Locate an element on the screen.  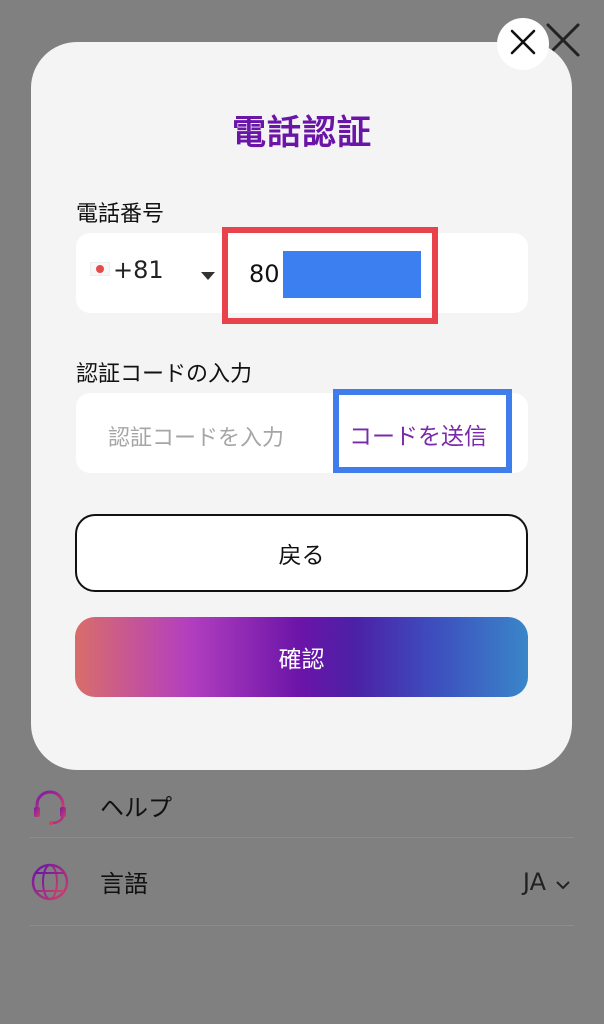
headset-icon is located at coordinates (50, 806).